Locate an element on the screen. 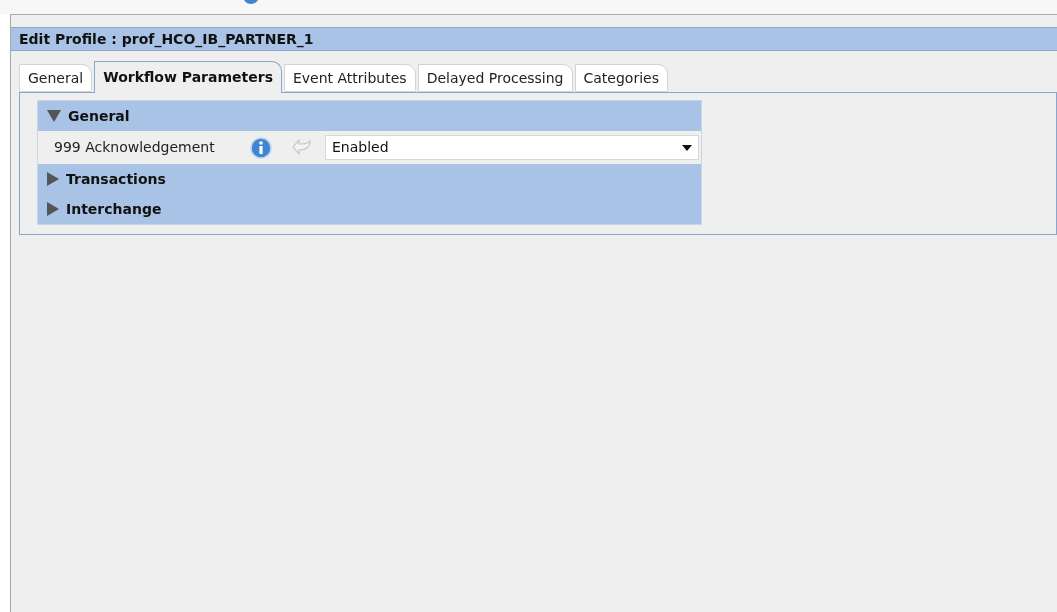  field-label: 999 Acknowledgement is located at coordinates (135, 147).